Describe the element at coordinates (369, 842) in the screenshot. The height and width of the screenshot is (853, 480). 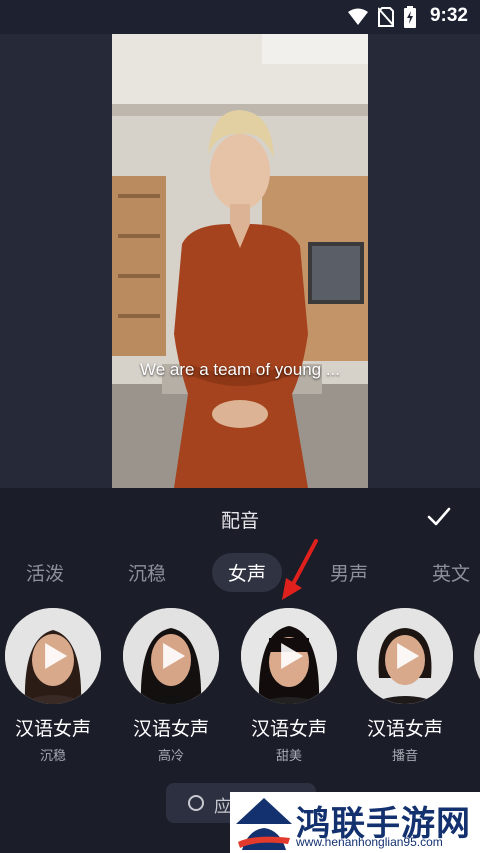
I see `watermark-url: www.henanhonglian95.com` at that location.